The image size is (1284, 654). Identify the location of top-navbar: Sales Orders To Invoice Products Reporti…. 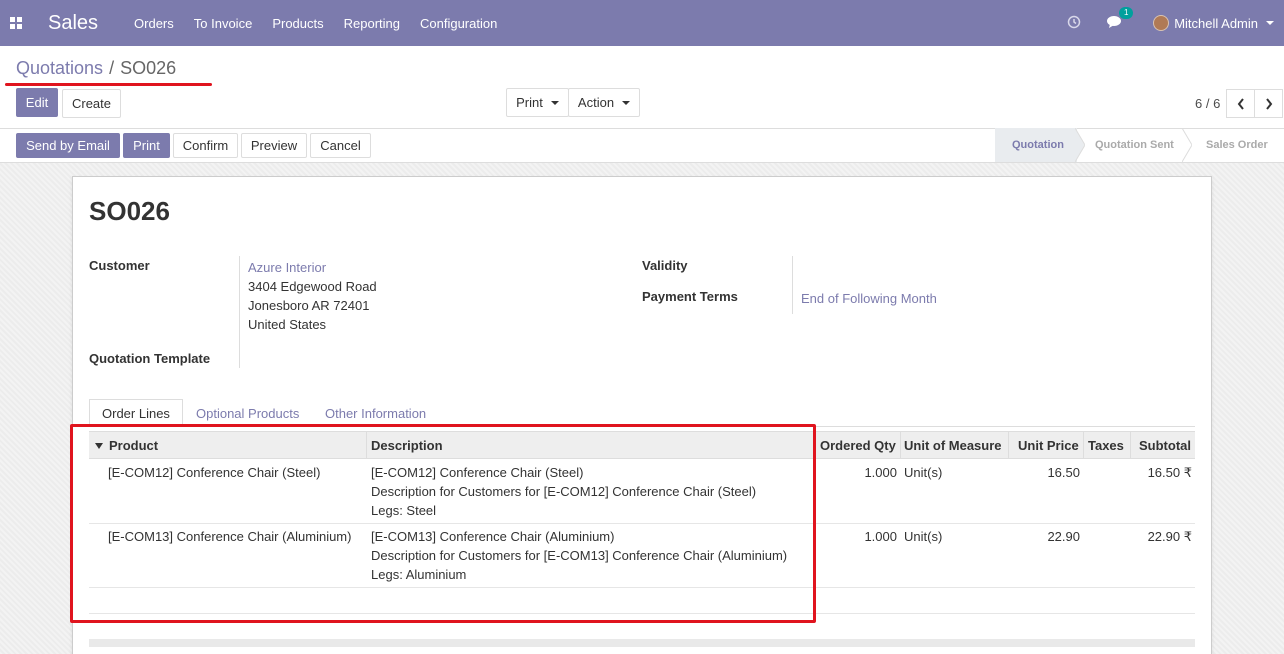
(642, 23).